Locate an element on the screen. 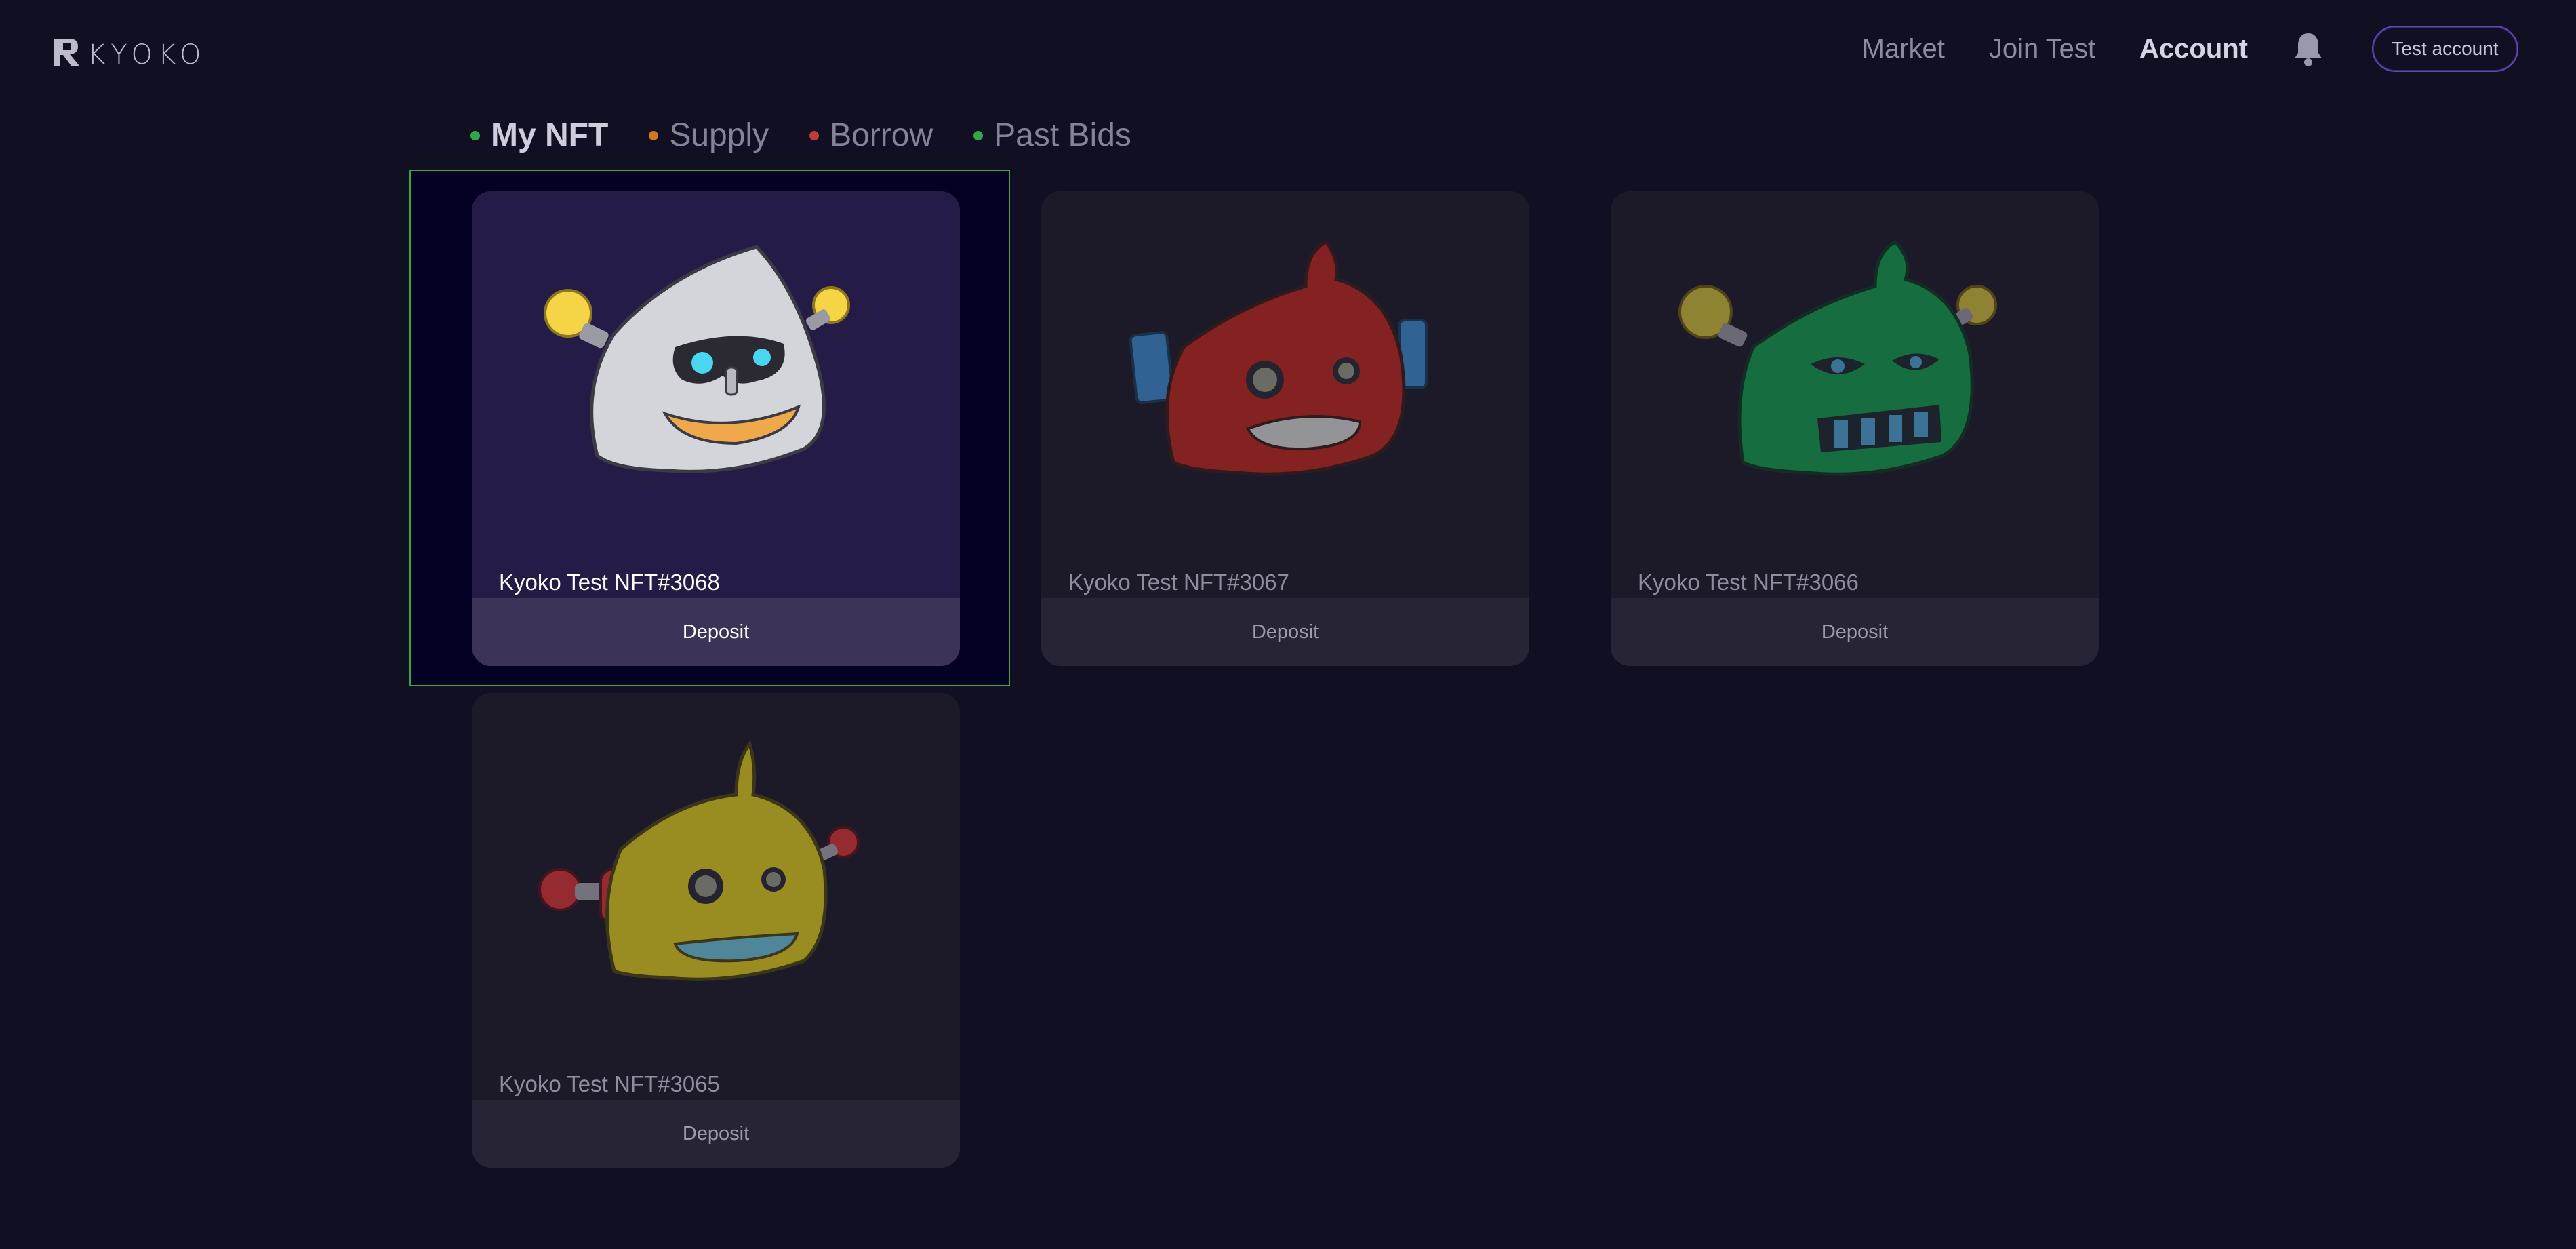  tab-supply: Supply is located at coordinates (709, 135).